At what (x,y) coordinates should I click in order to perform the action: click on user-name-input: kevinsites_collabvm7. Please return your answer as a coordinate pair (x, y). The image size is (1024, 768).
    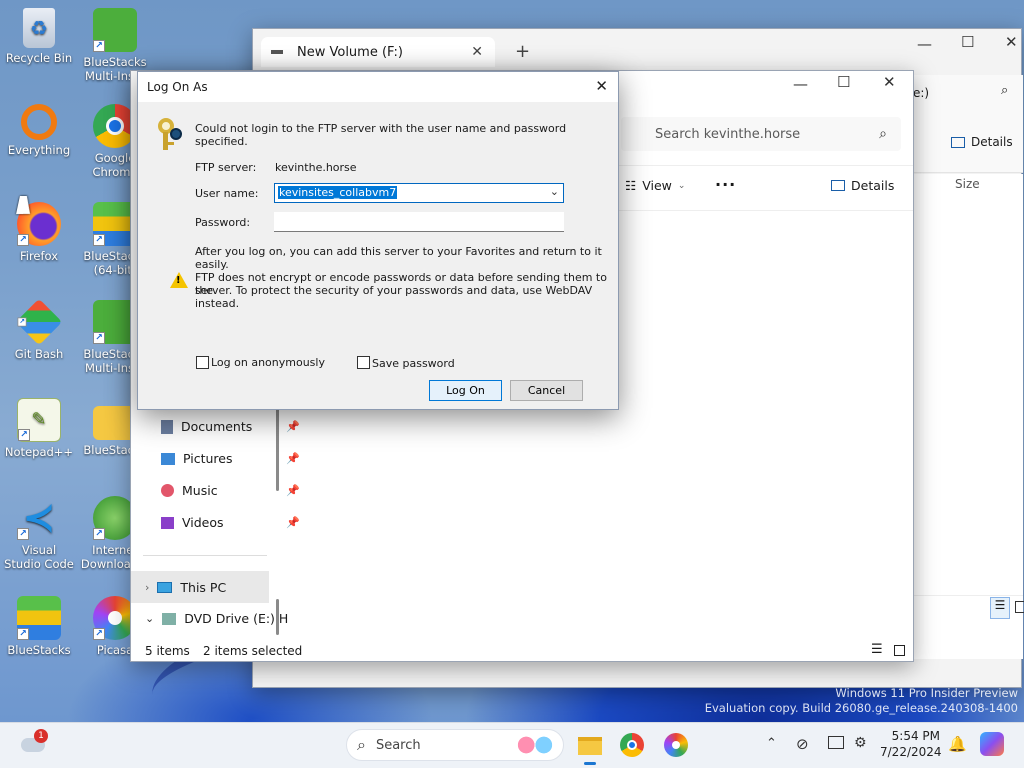
    Looking at the image, I should click on (338, 192).